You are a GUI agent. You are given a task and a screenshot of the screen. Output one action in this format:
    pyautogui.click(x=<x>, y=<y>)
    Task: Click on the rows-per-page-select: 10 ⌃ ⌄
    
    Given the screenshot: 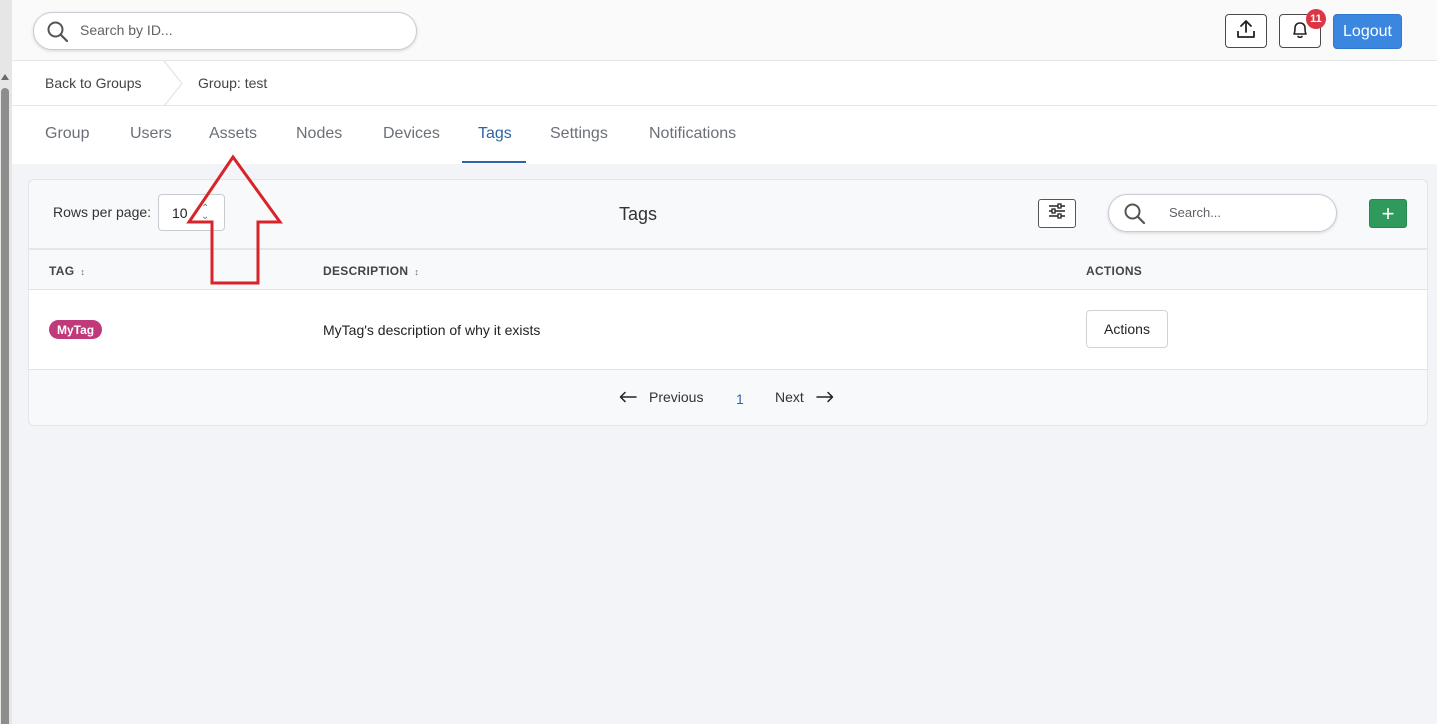 What is the action you would take?
    pyautogui.click(x=191, y=212)
    